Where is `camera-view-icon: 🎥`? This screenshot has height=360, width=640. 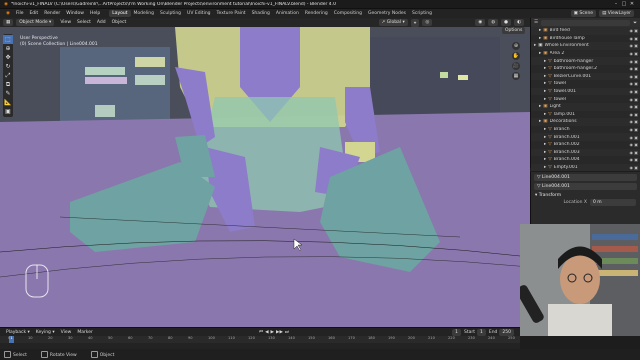
camera-view-icon: 🎥 is located at coordinates (516, 66).